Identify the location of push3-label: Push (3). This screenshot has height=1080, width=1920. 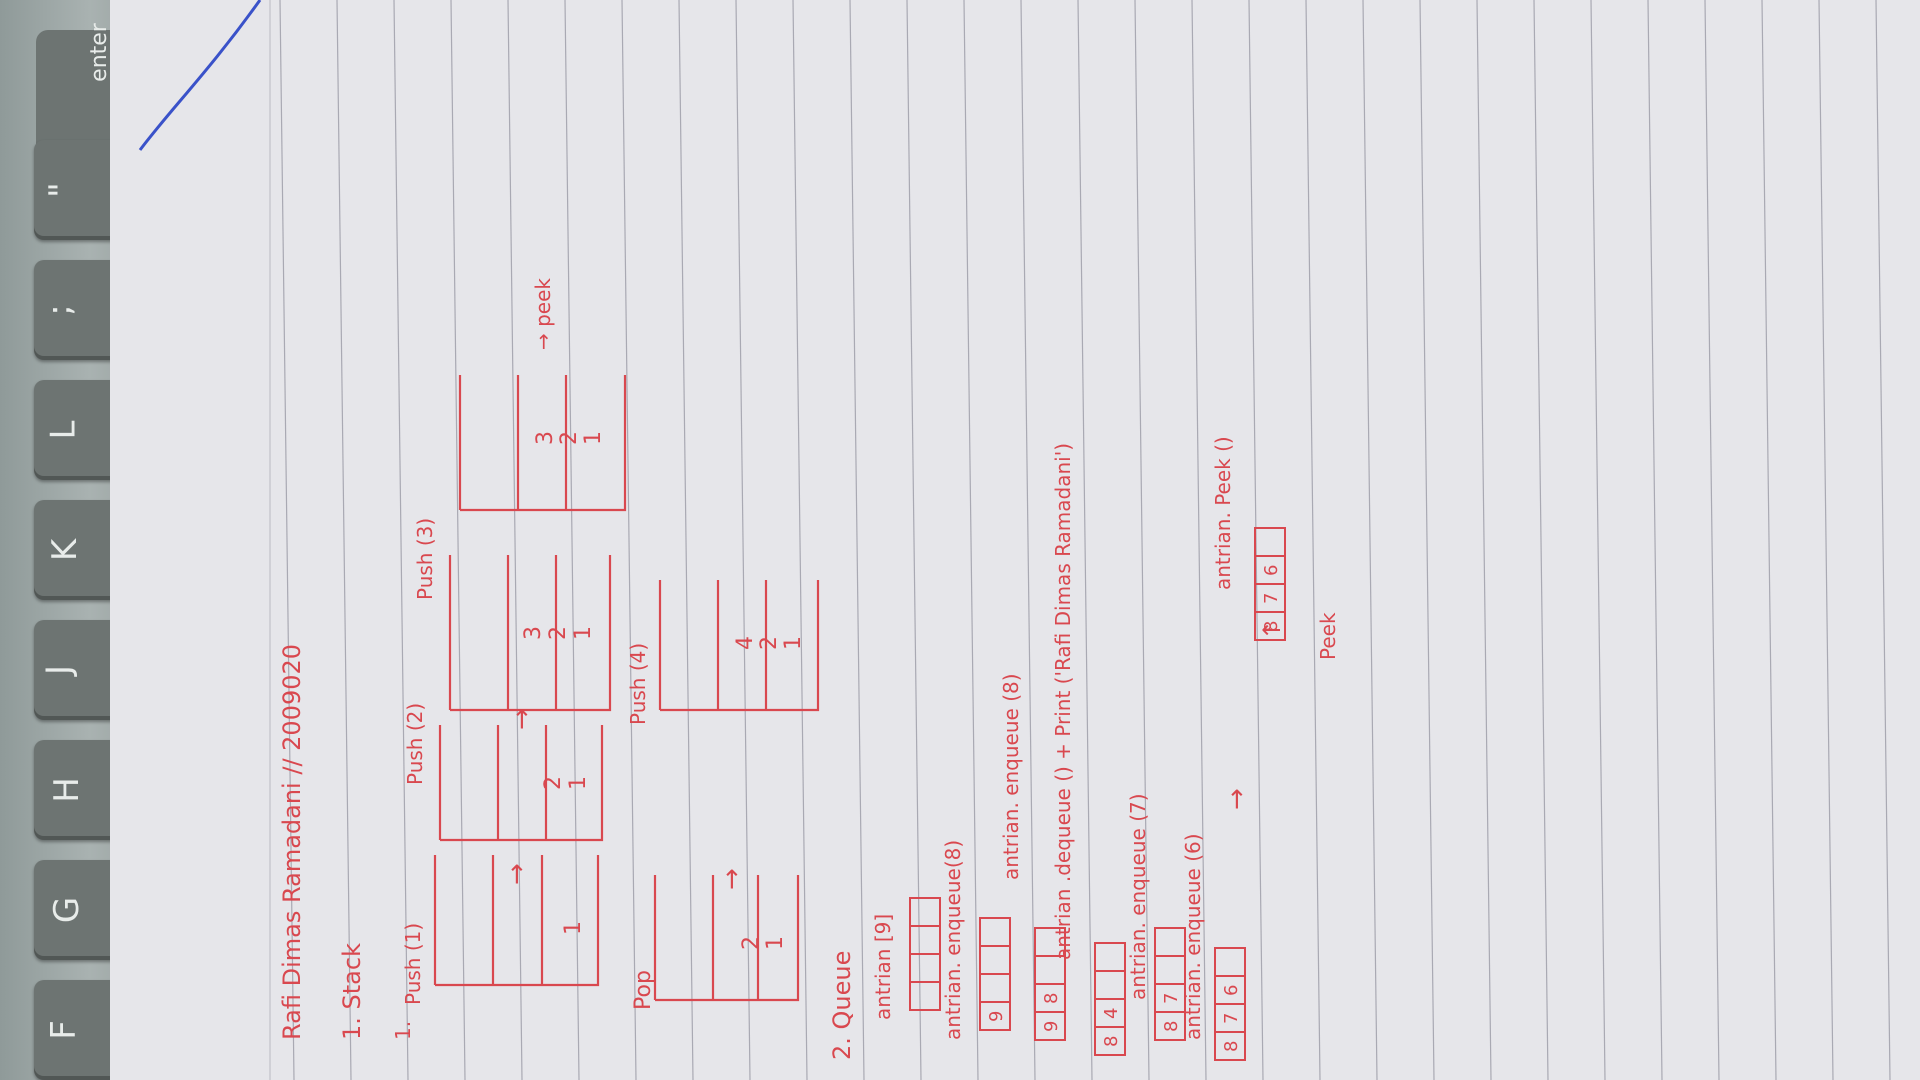
(425, 559).